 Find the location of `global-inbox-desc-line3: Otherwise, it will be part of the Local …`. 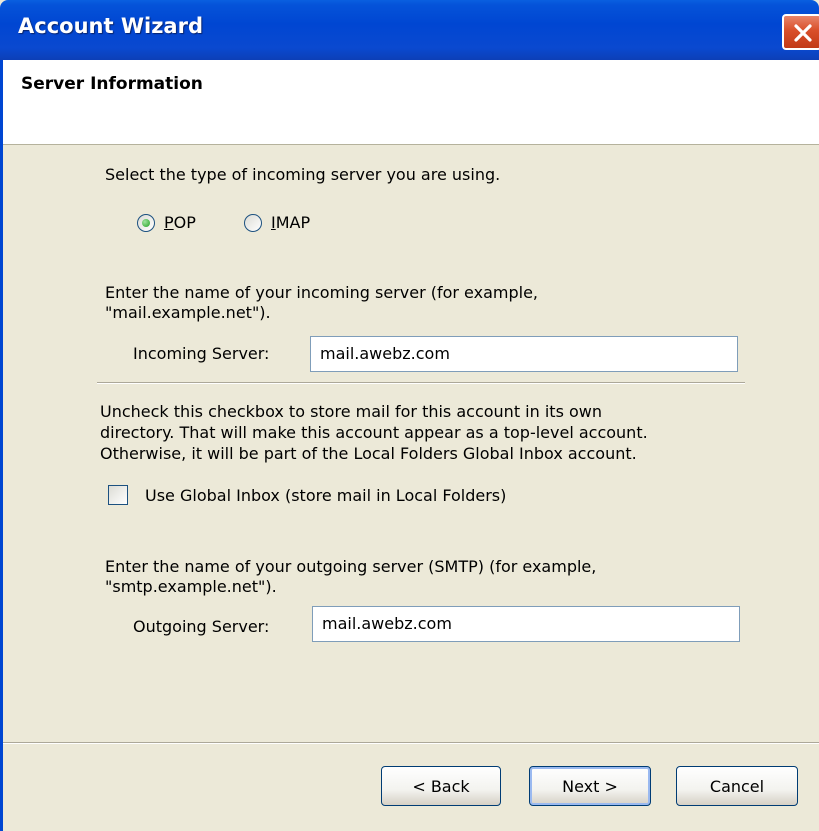

global-inbox-desc-line3: Otherwise, it will be part of the Local … is located at coordinates (368, 453).